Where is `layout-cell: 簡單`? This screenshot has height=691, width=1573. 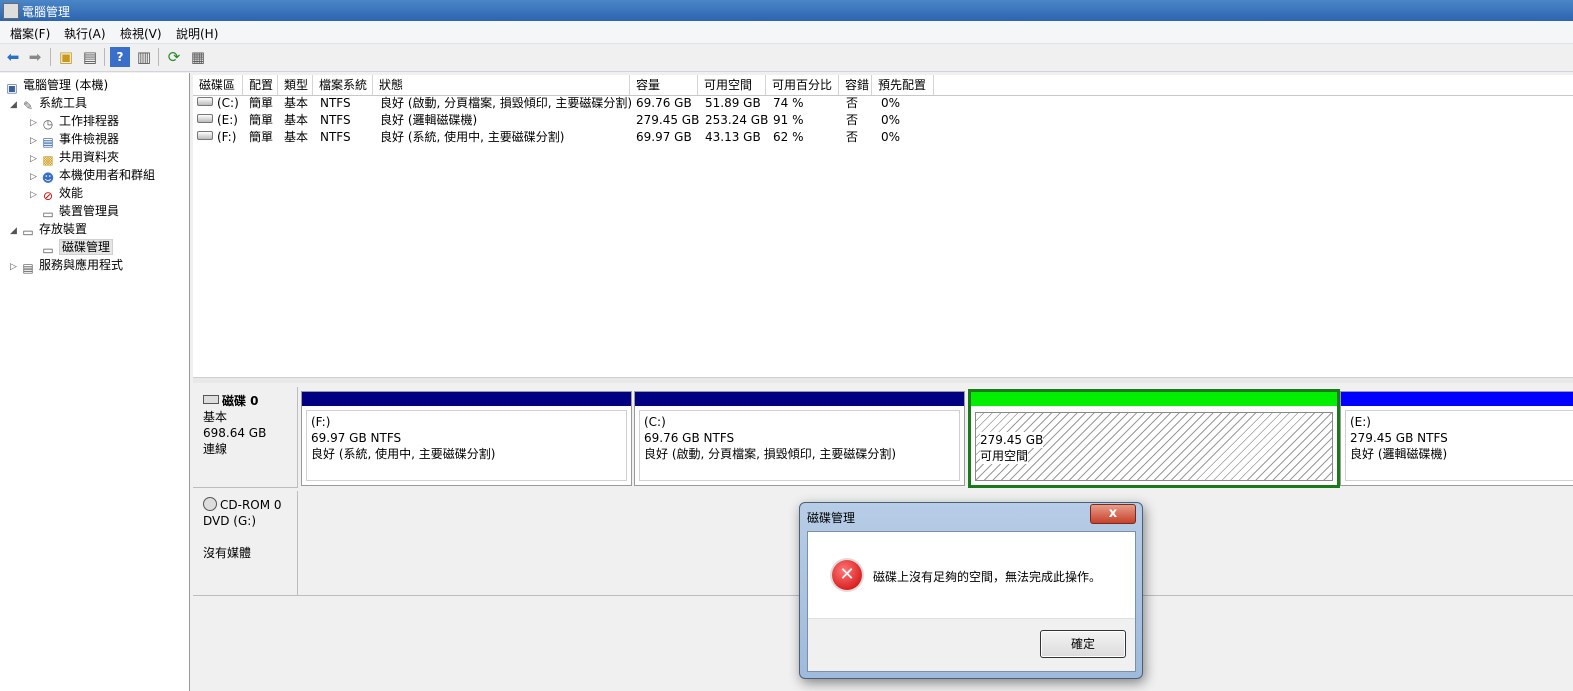
layout-cell: 簡單 is located at coordinates (261, 137).